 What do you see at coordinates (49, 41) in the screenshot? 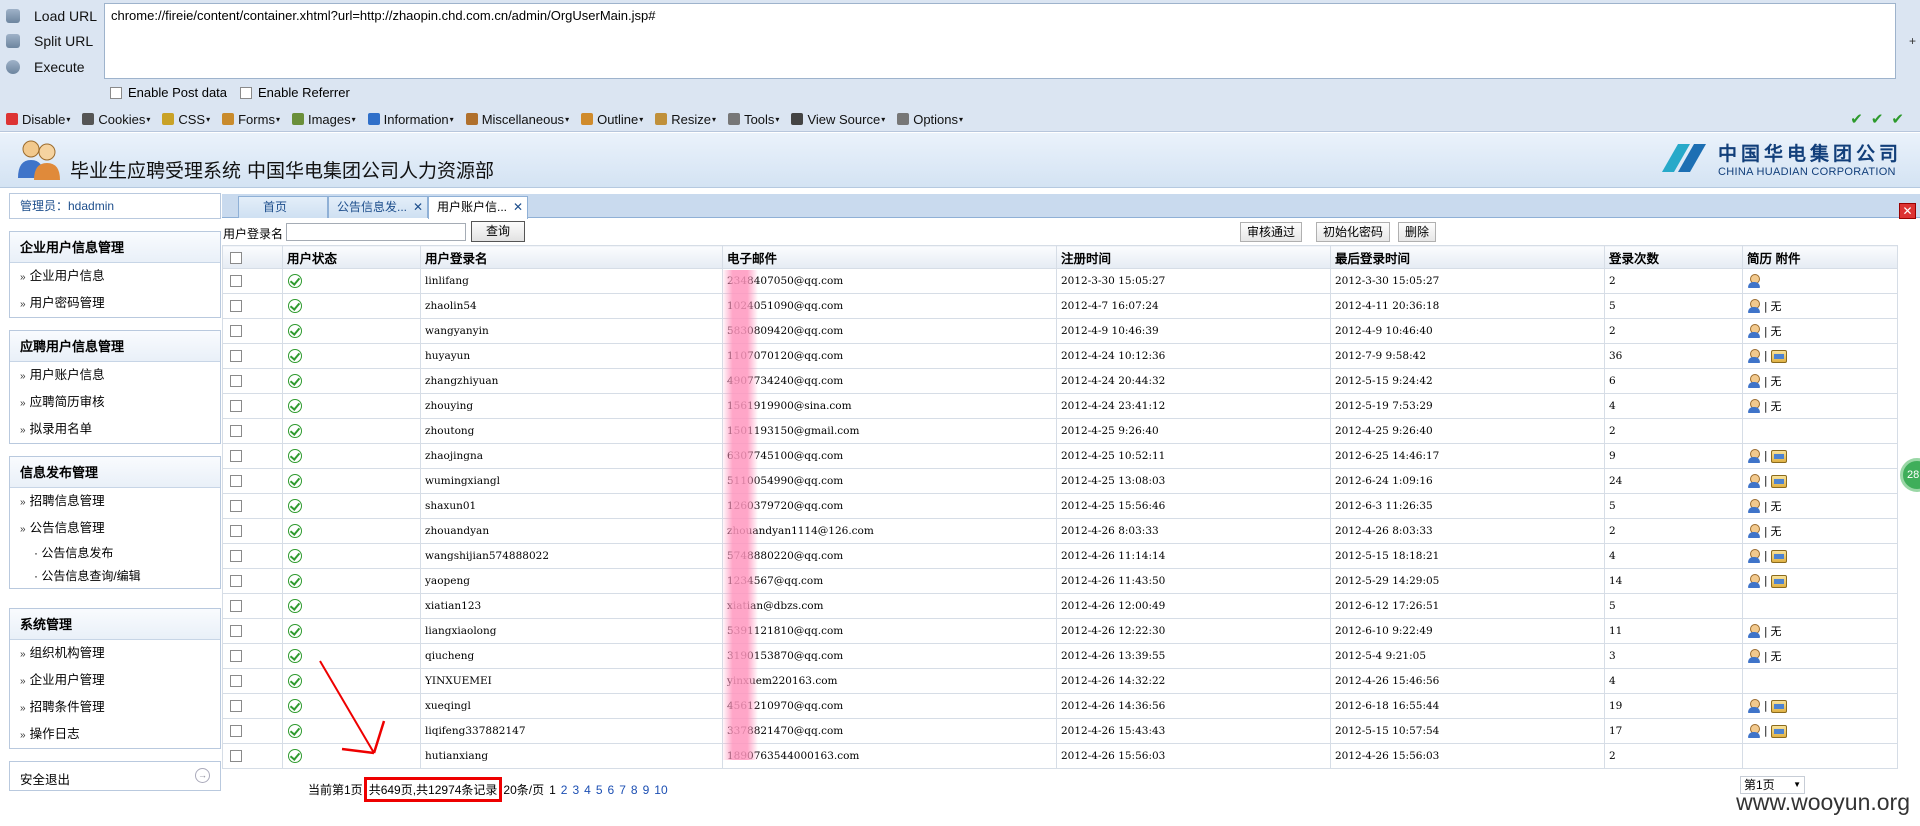
I see `split-url-button: Split URL` at bounding box center [49, 41].